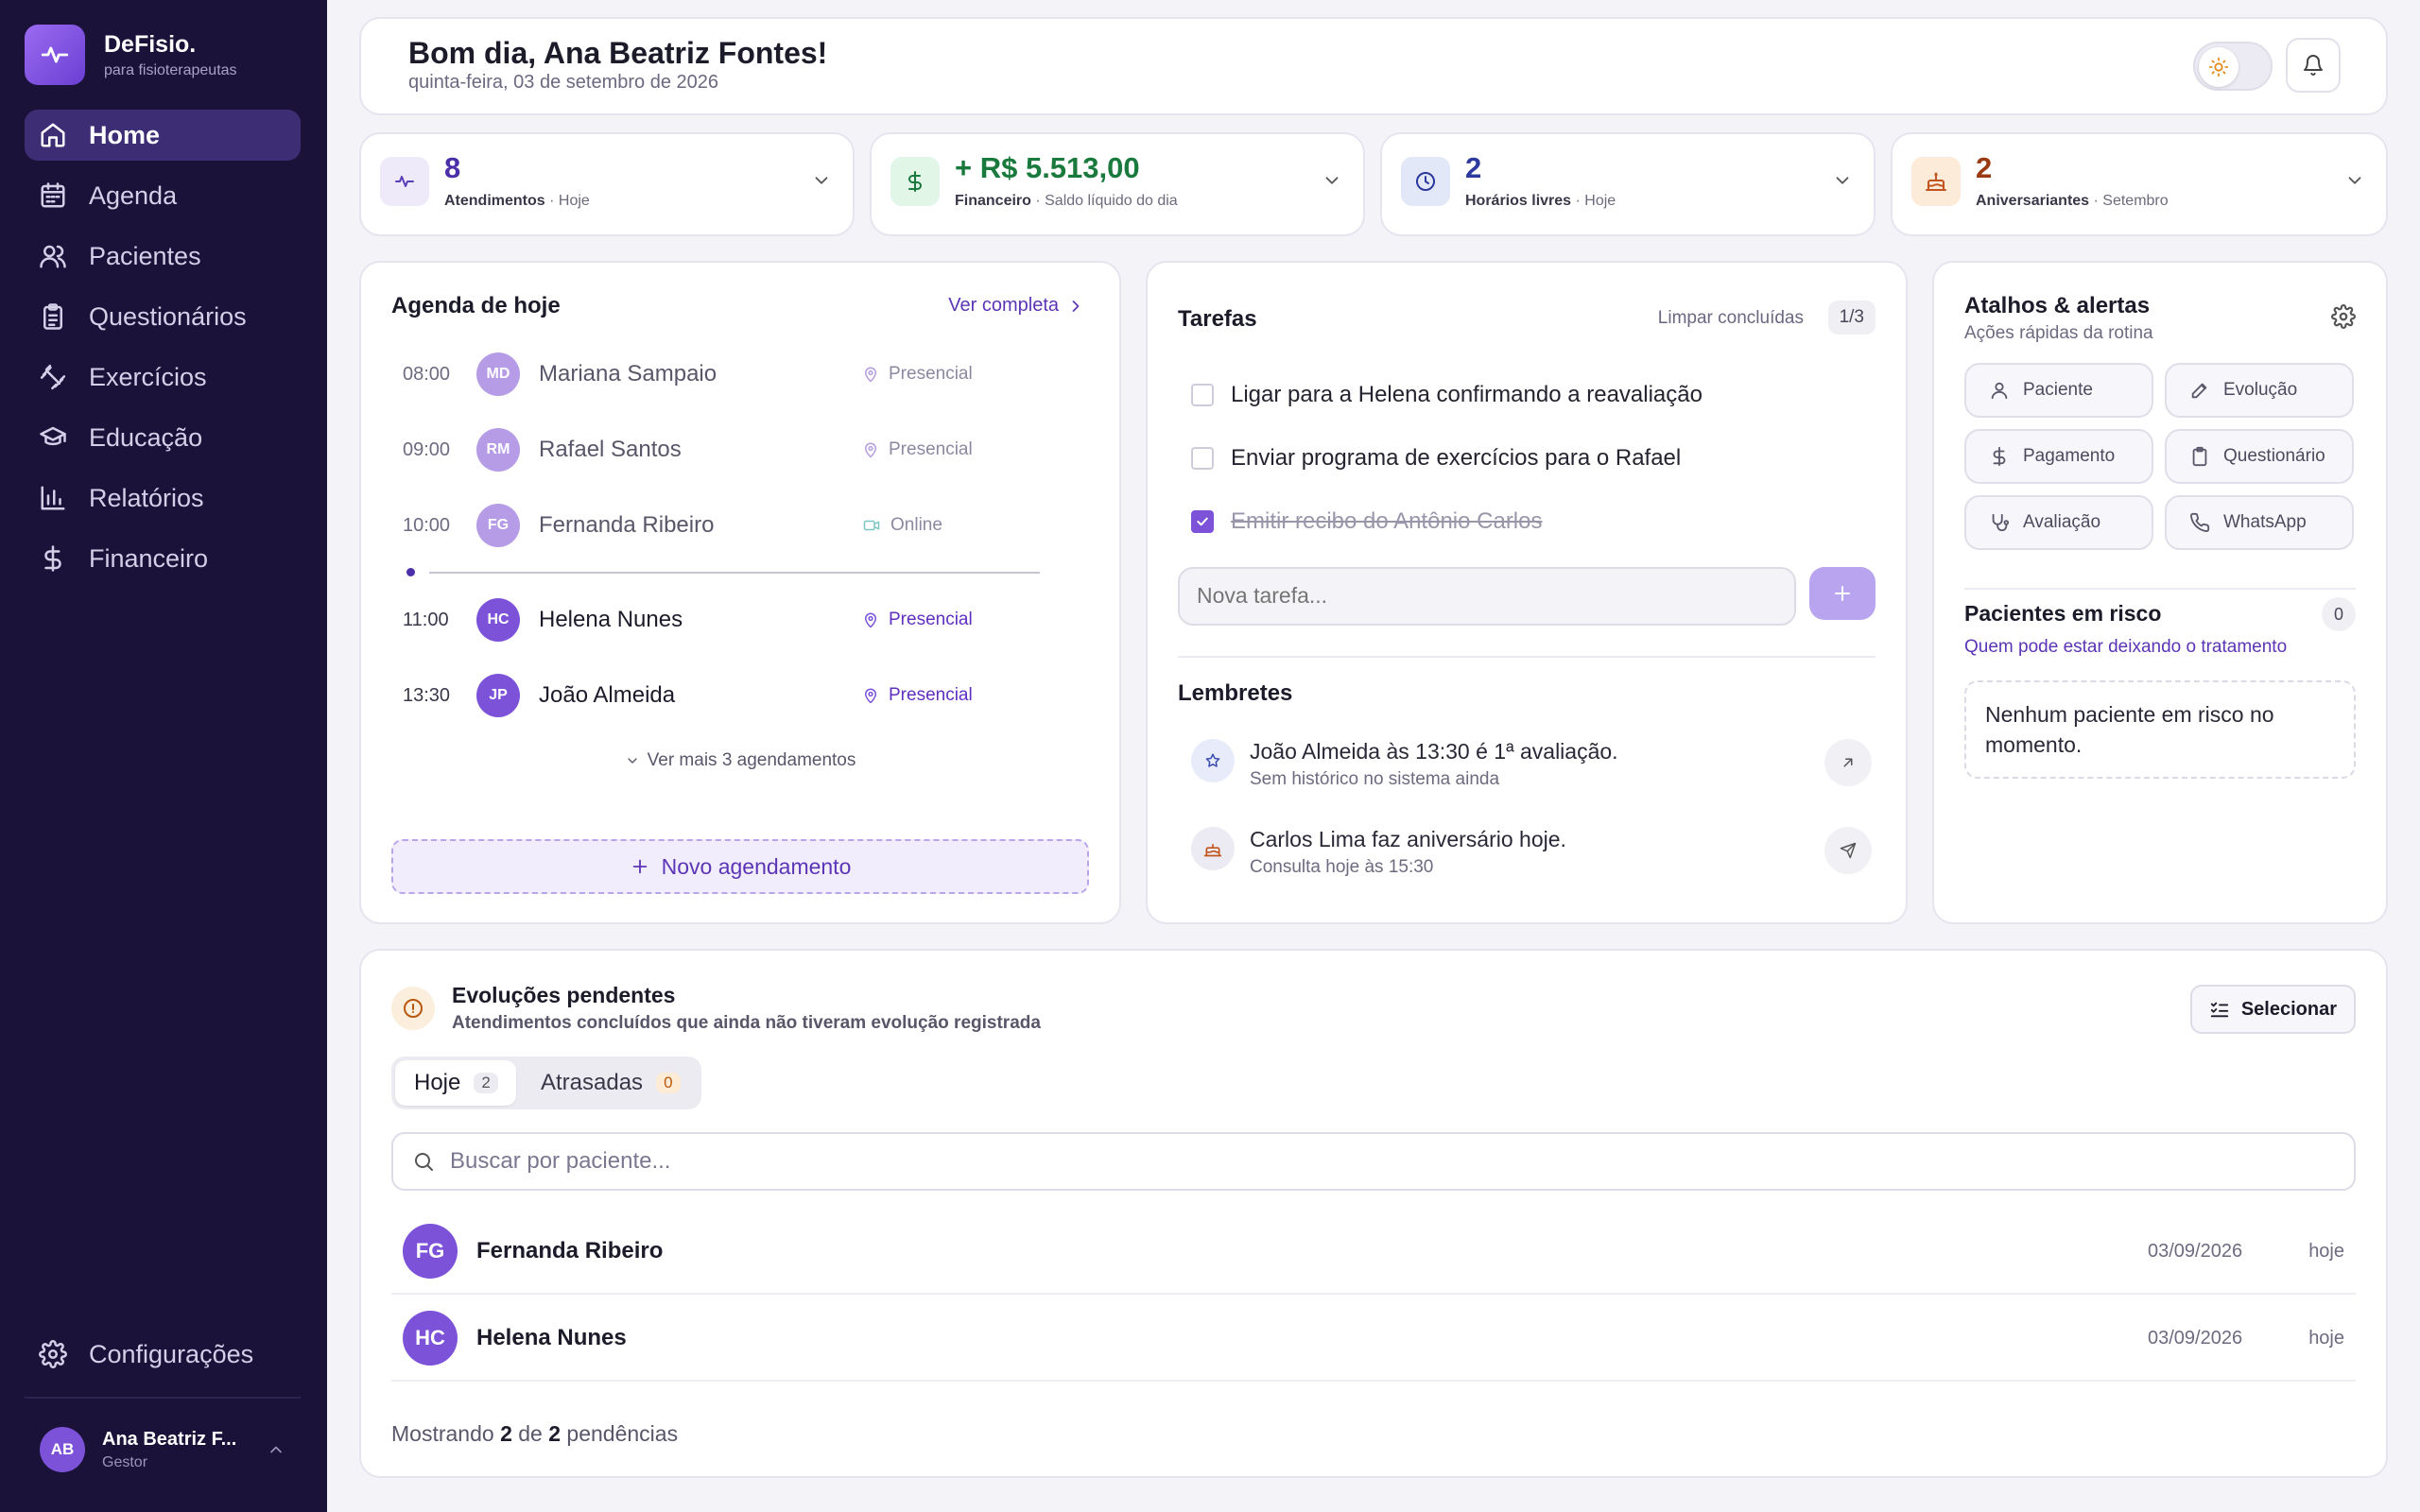 This screenshot has width=2420, height=1512. I want to click on appointment-time: 09:00, so click(427, 449).